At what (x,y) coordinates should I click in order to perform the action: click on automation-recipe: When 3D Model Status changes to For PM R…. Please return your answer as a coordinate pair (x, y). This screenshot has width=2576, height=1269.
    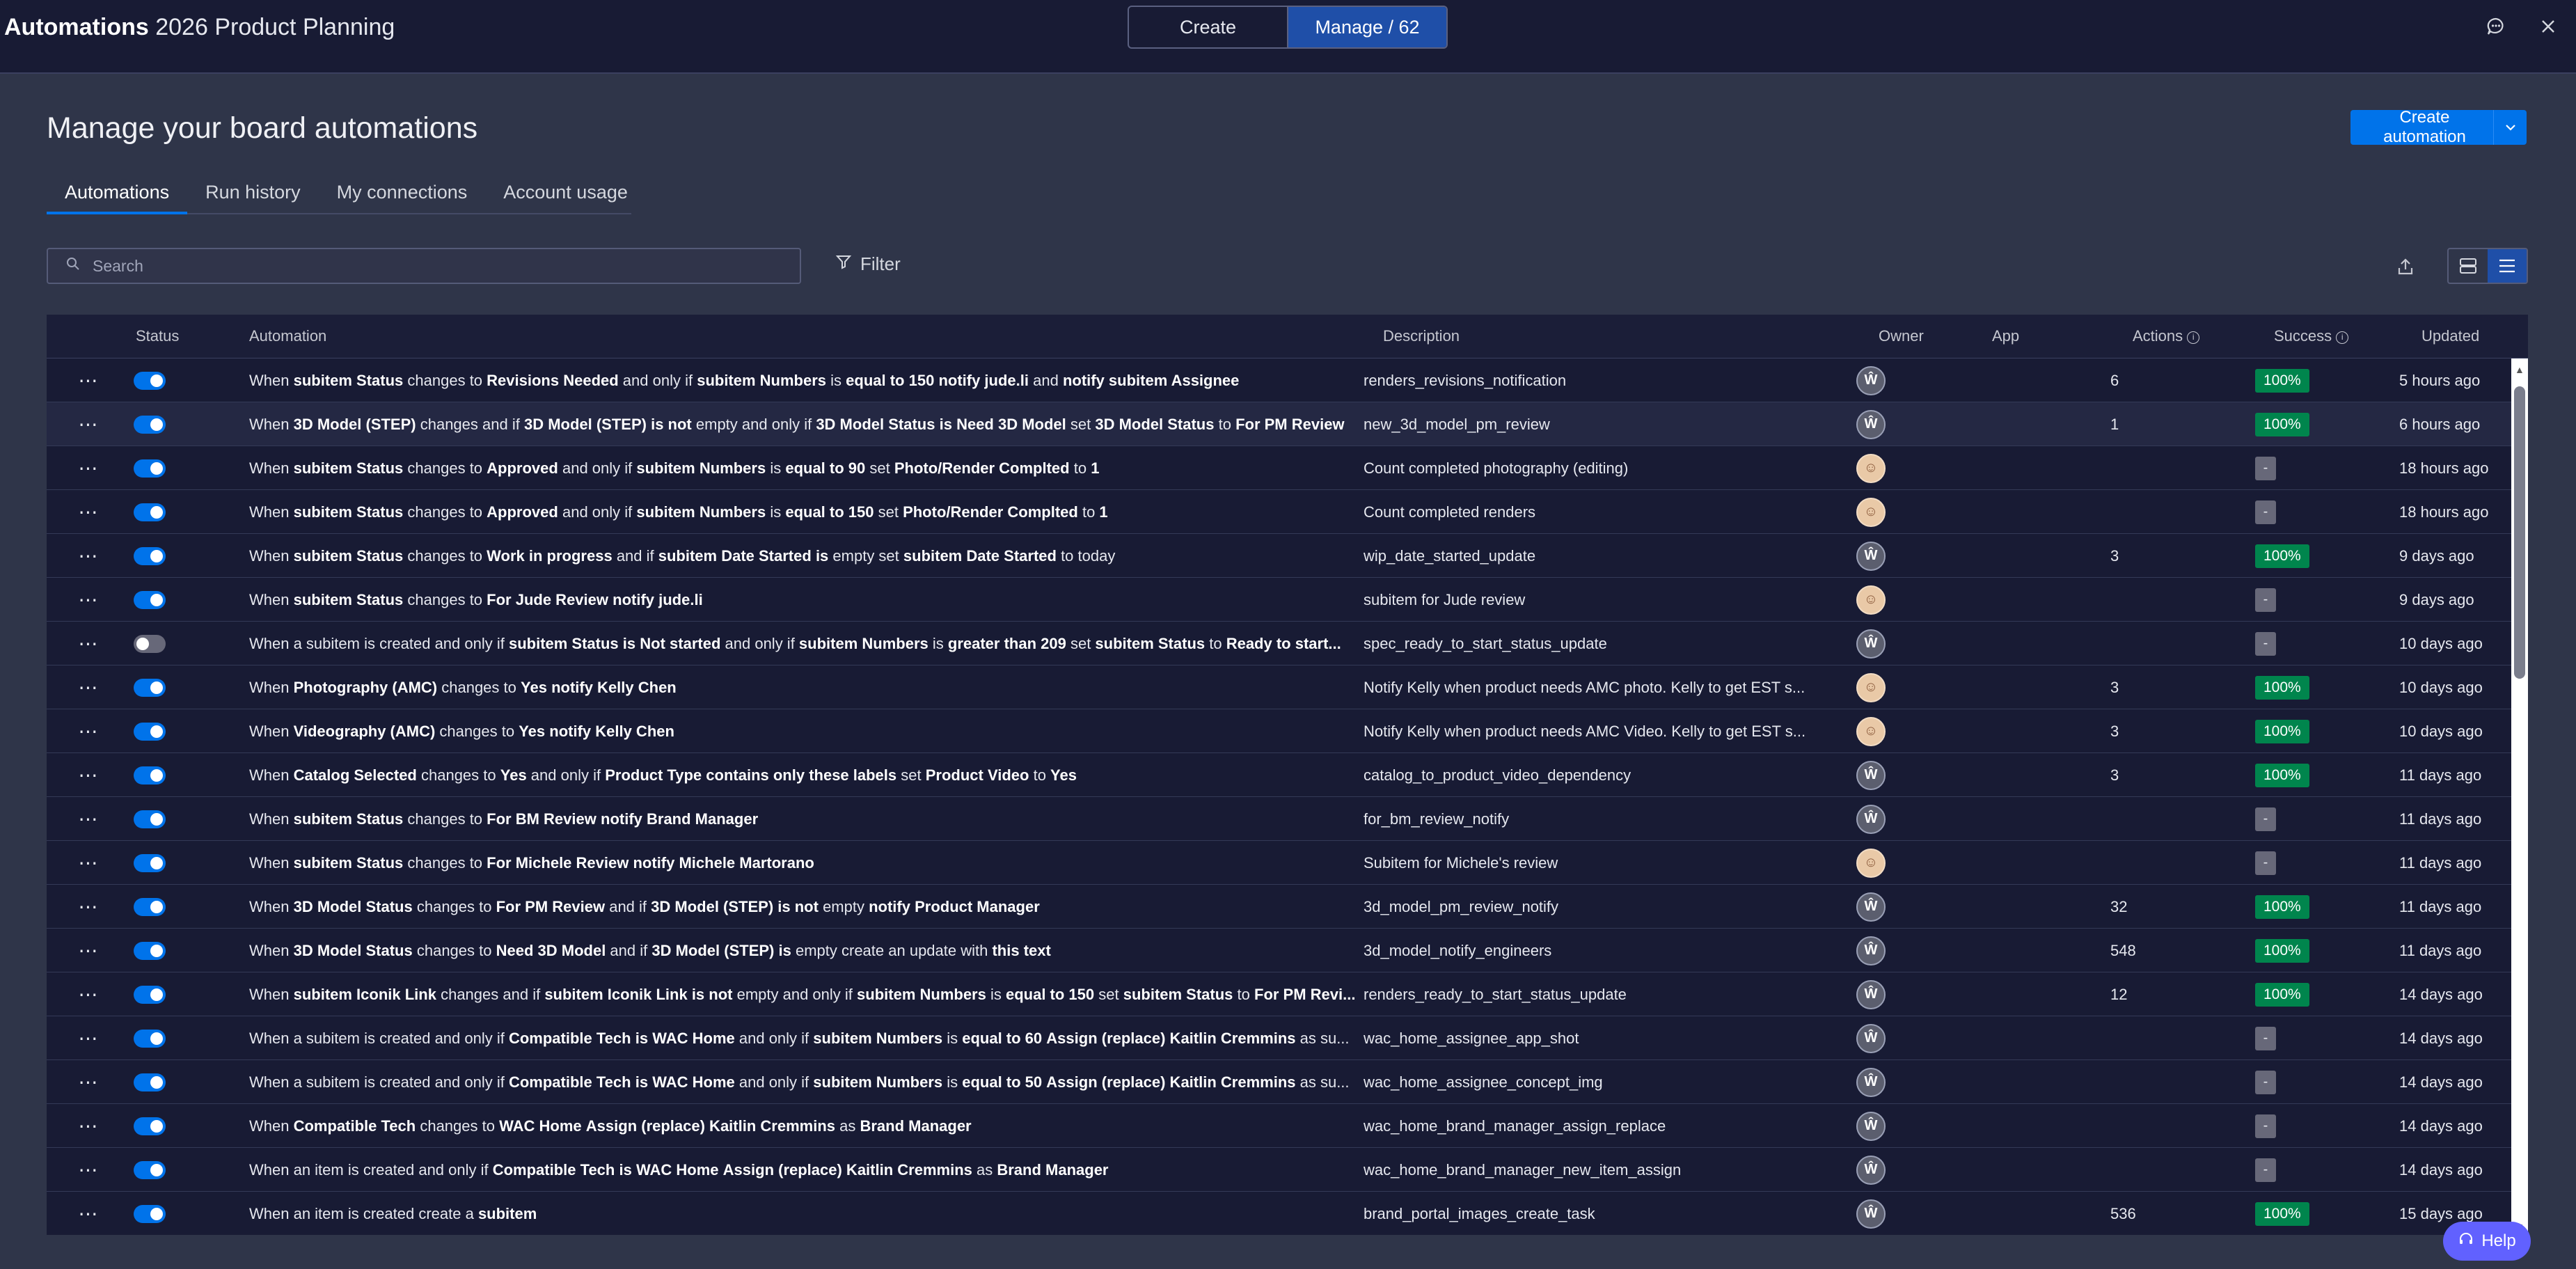
    Looking at the image, I should click on (813, 907).